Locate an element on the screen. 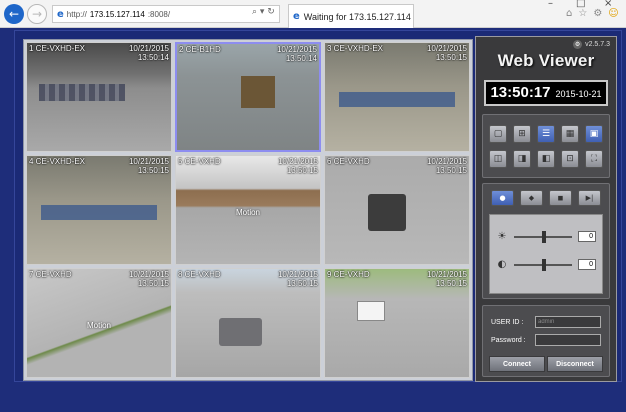 This screenshot has height=412, width=626. fullscreen-icon: ⛶ is located at coordinates (594, 158).